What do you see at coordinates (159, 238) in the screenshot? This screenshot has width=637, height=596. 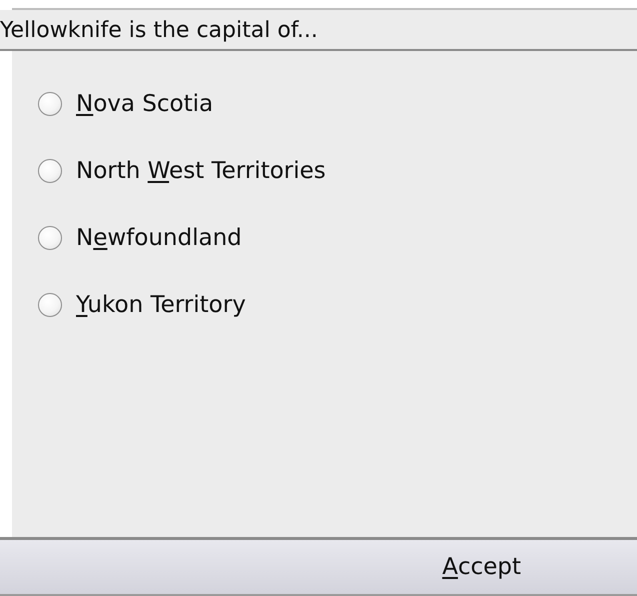 I see `option-label: Newfoundland` at bounding box center [159, 238].